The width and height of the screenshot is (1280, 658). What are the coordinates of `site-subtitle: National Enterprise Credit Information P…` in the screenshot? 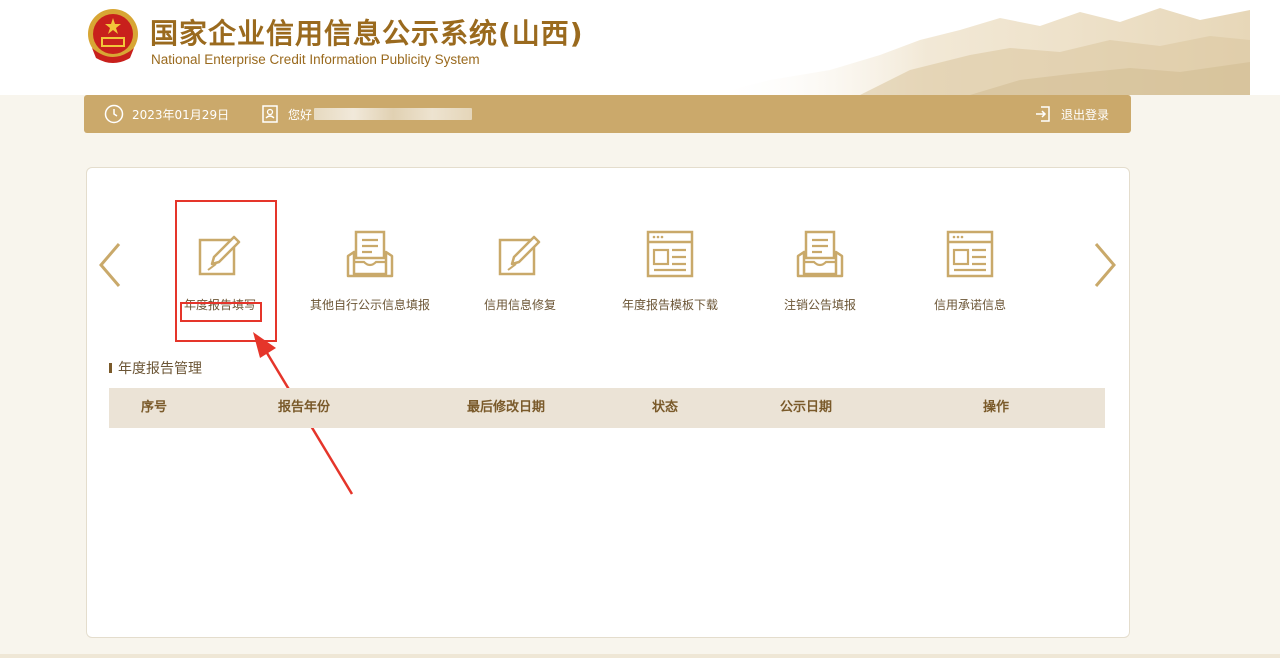 It's located at (315, 59).